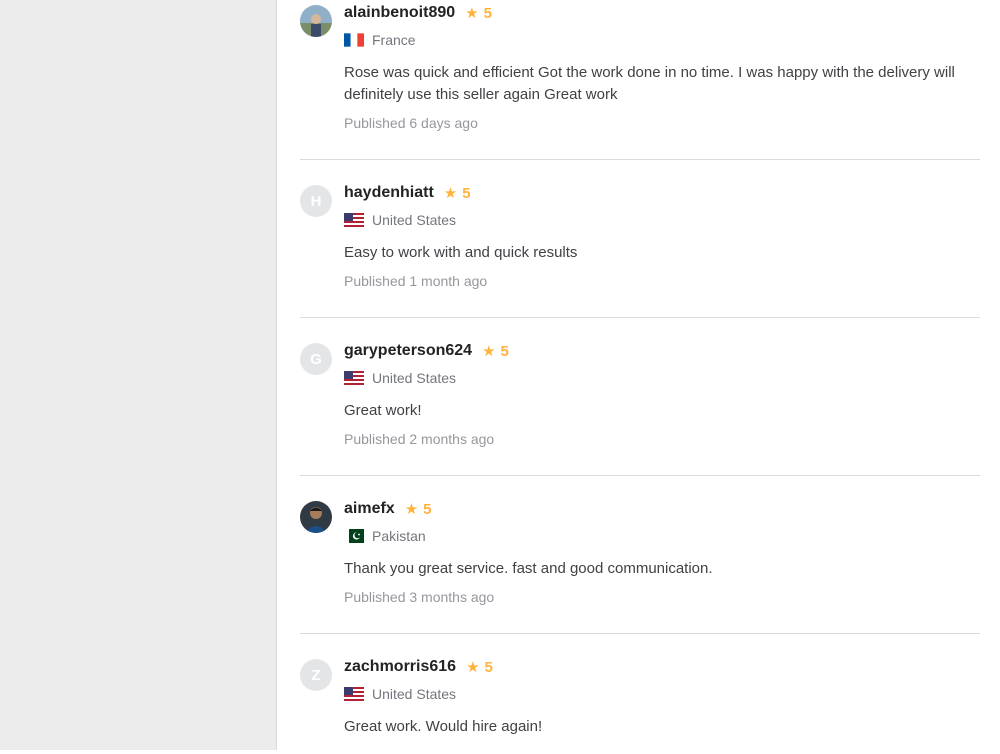  I want to click on reviewer-username: zachmorris616, so click(400, 667).